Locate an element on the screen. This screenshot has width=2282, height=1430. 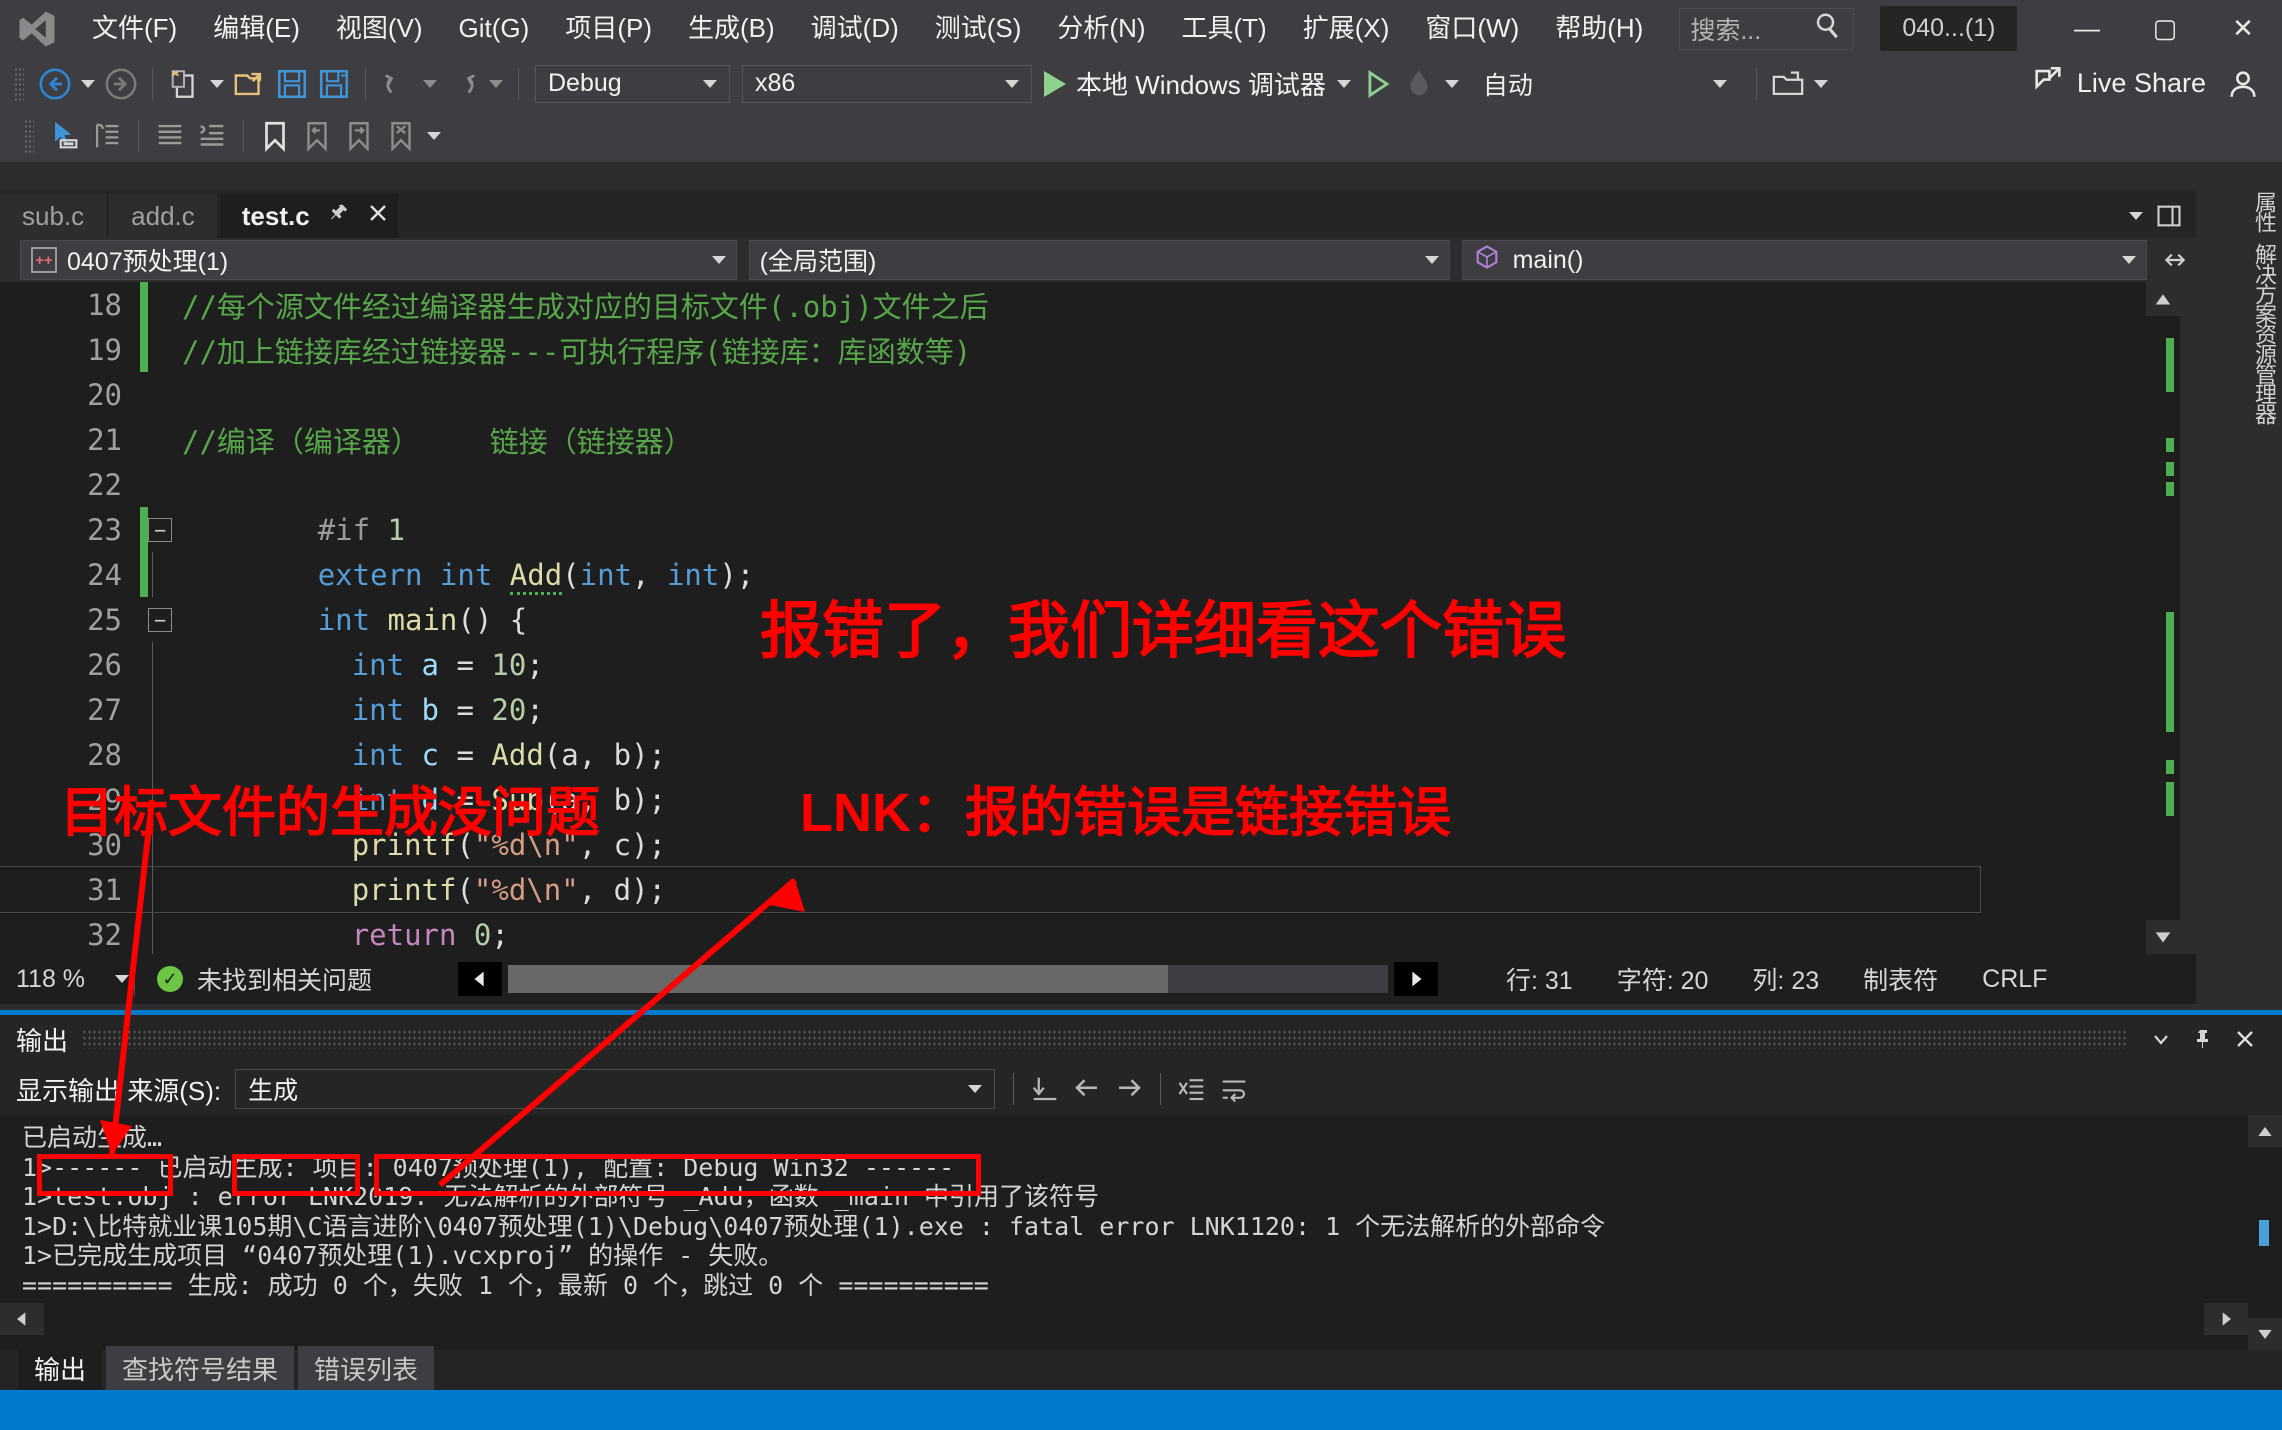
output-scroll-left-icon is located at coordinates (22, 1319).